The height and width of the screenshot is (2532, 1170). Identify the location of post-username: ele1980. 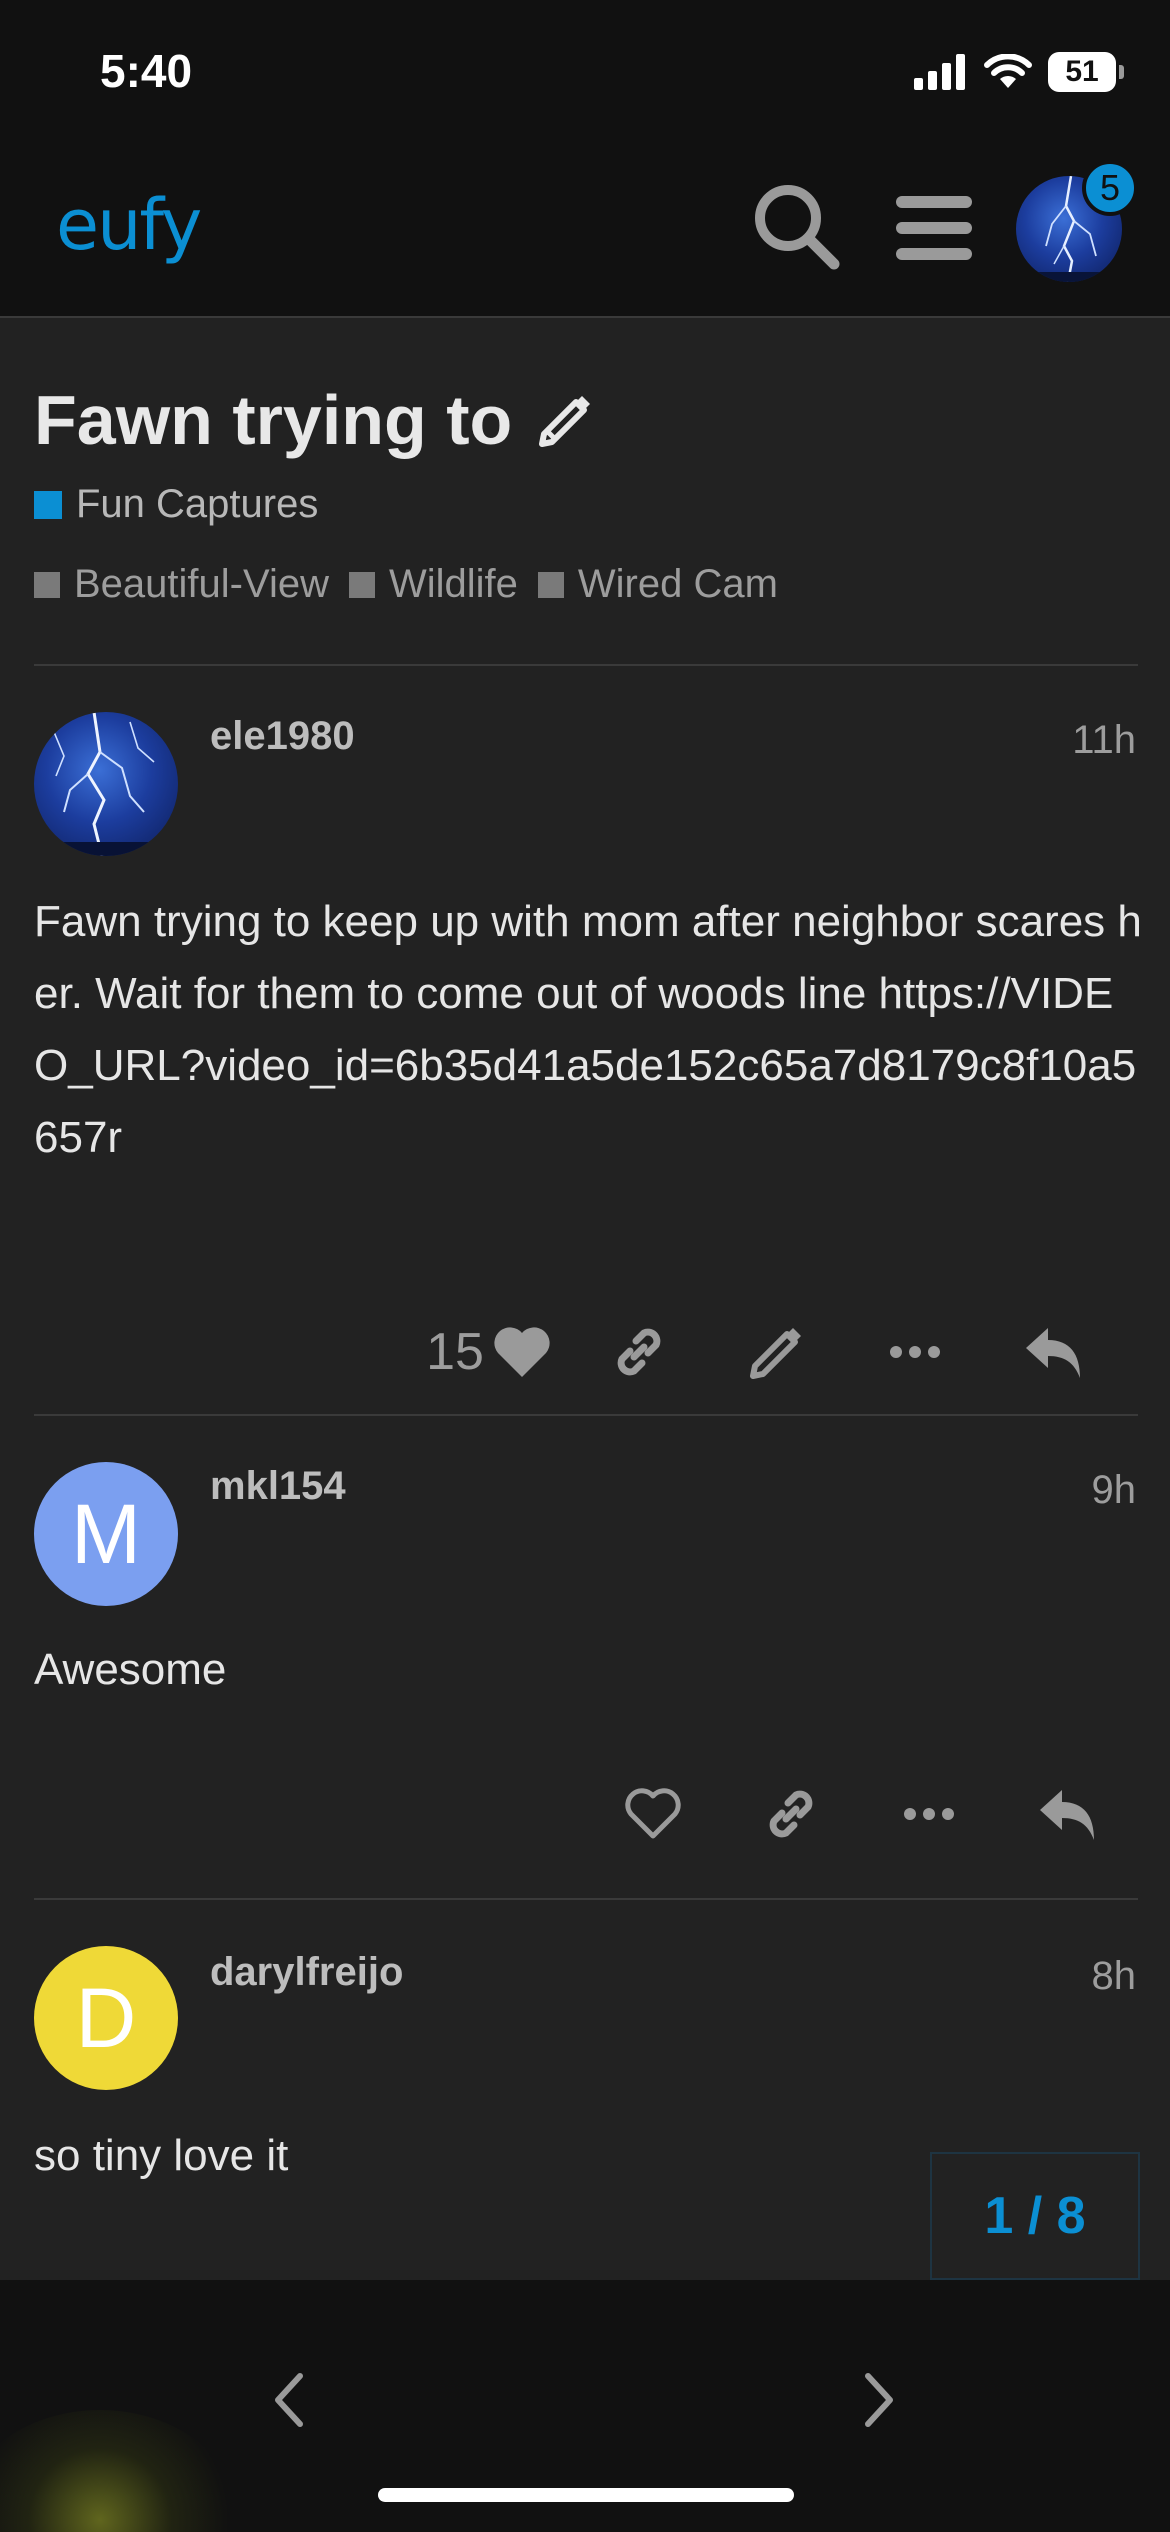
(282, 736).